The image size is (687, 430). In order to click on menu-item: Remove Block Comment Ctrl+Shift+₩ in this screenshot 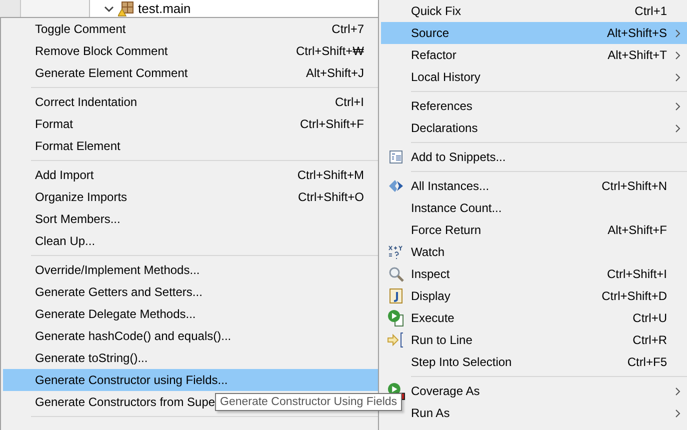, I will do `click(190, 51)`.